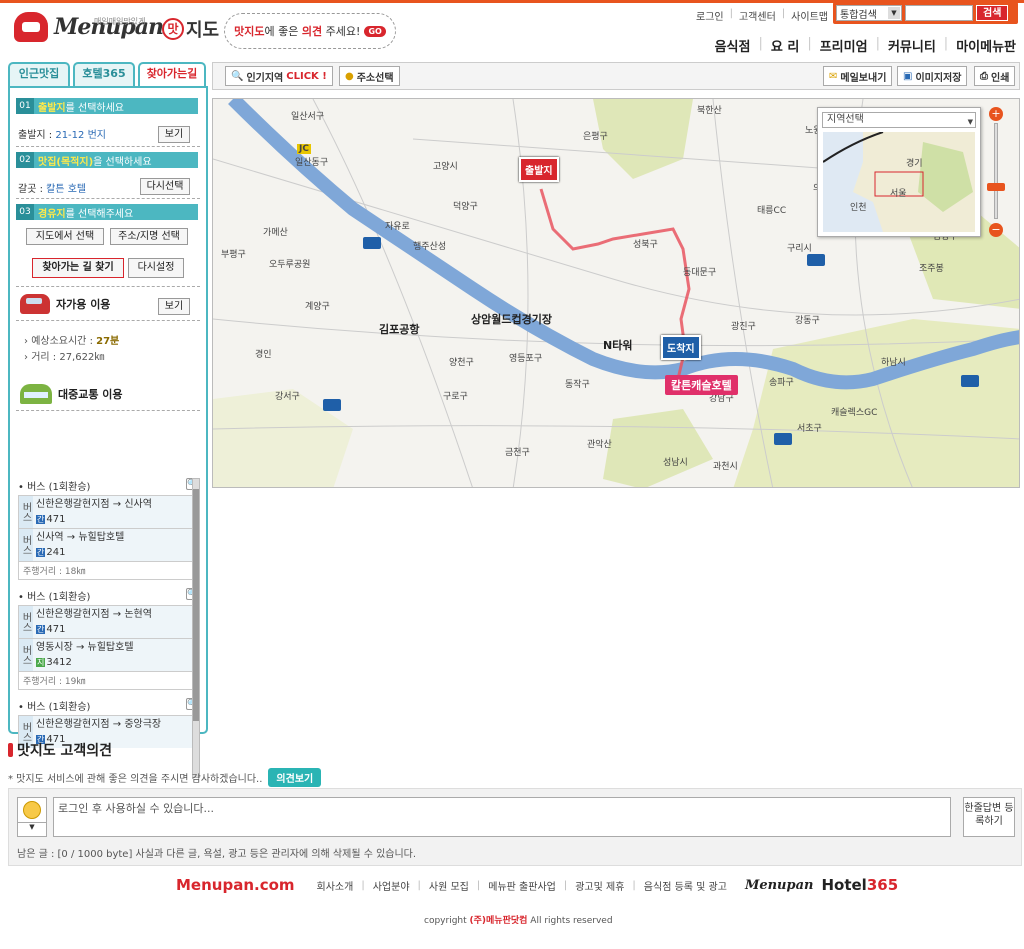 The height and width of the screenshot is (949, 1024). Describe the element at coordinates (995, 76) in the screenshot. I see `print-button: ⎙ 인쇄` at that location.